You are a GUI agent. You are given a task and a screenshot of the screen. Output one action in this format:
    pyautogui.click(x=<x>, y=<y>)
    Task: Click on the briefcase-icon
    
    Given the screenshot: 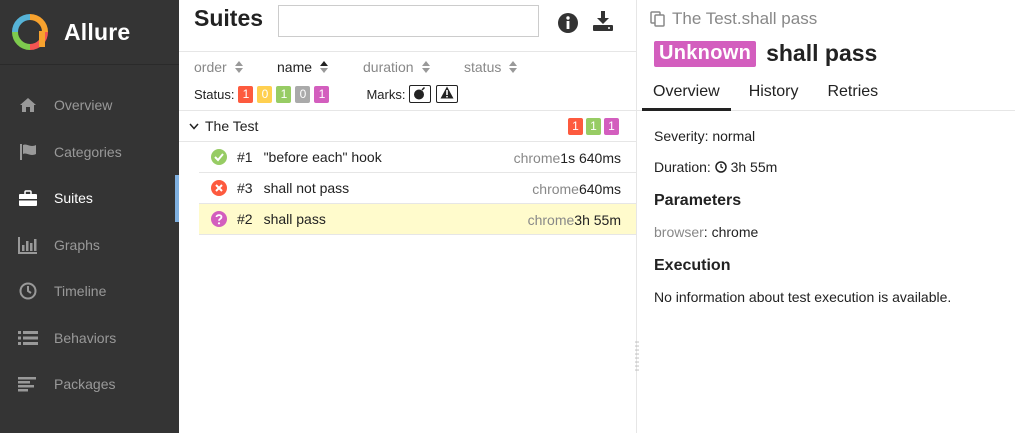 What is the action you would take?
    pyautogui.click(x=28, y=198)
    